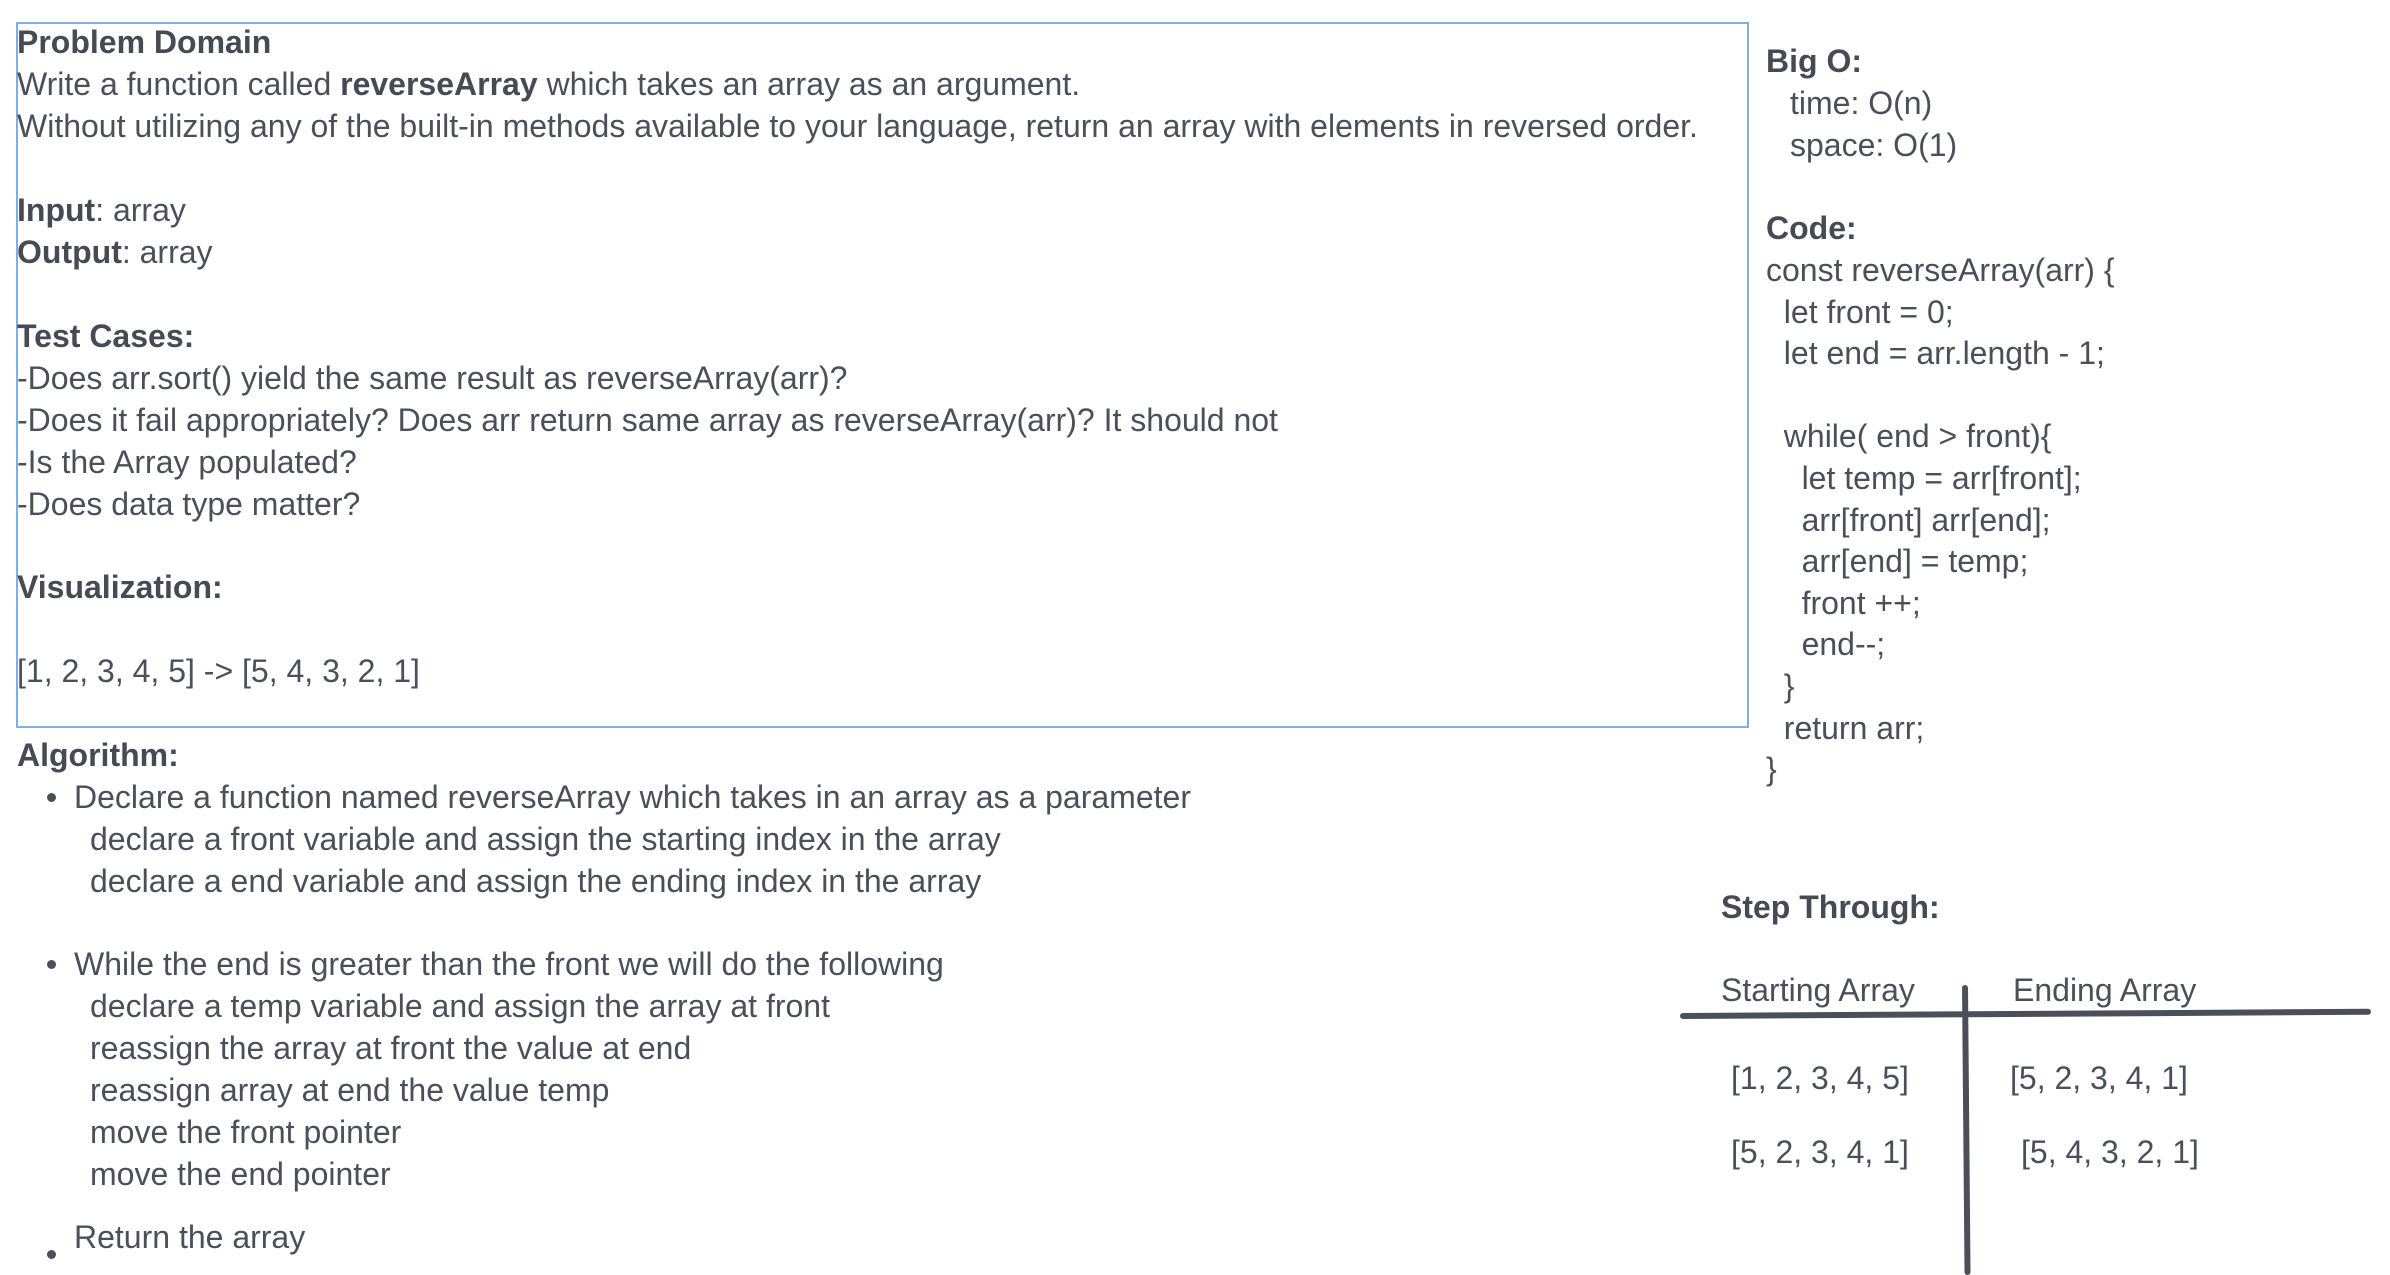 This screenshot has height=1275, width=2390. I want to click on table-header-divider, so click(2025, 1013).